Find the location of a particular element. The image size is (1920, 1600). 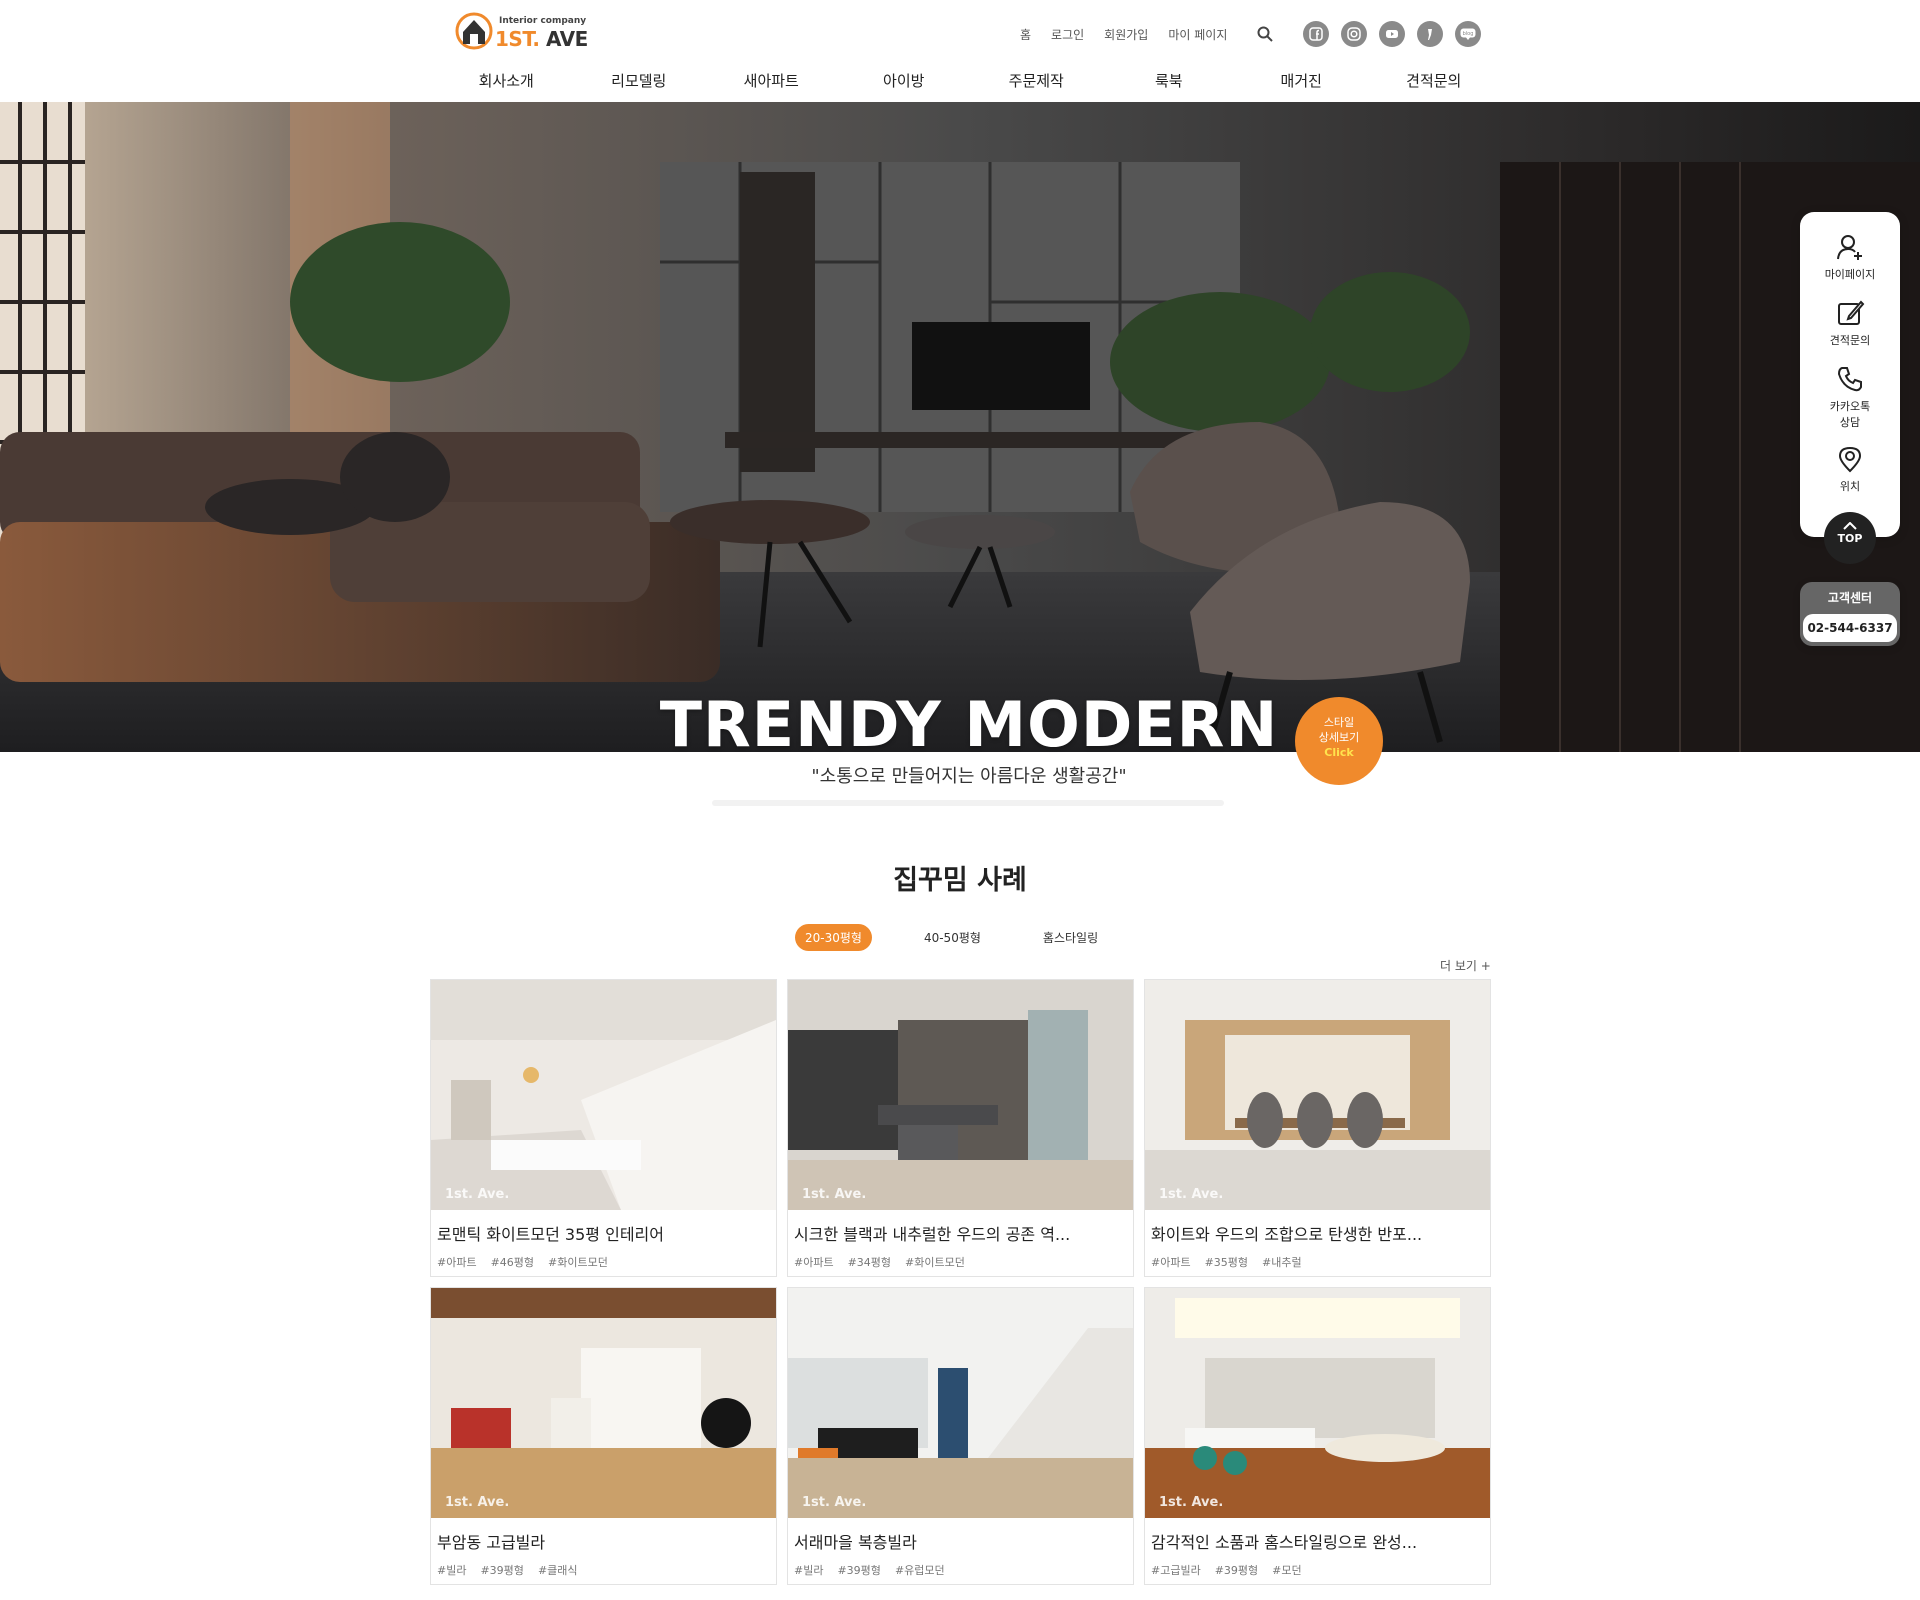

blog-icon: blog is located at coordinates (1468, 34).